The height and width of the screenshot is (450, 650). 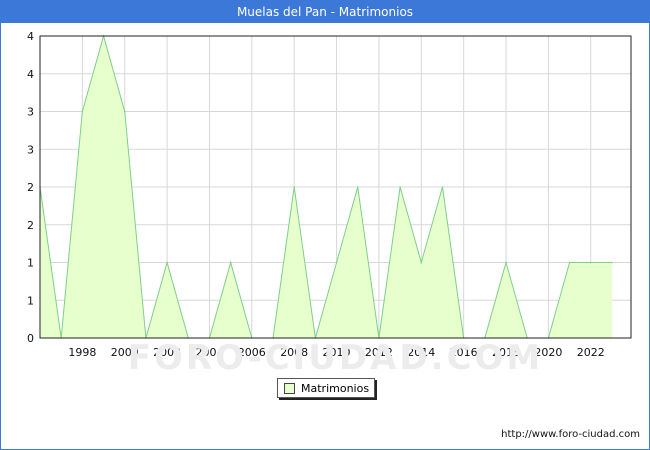 I want to click on chart-legend: Matrimonios, so click(x=326, y=388).